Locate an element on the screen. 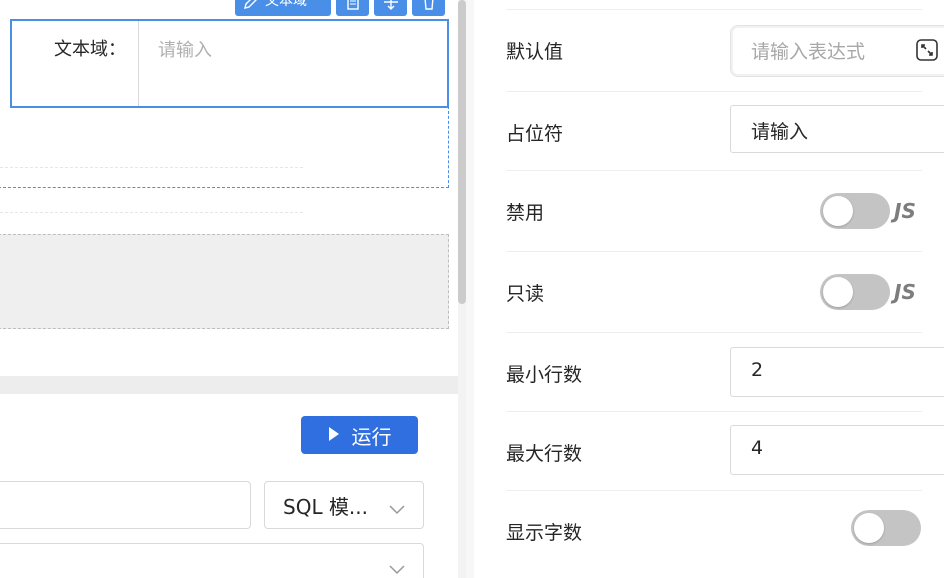 This screenshot has height=578, width=944. min-rows-label: 最小行数 is located at coordinates (544, 375).